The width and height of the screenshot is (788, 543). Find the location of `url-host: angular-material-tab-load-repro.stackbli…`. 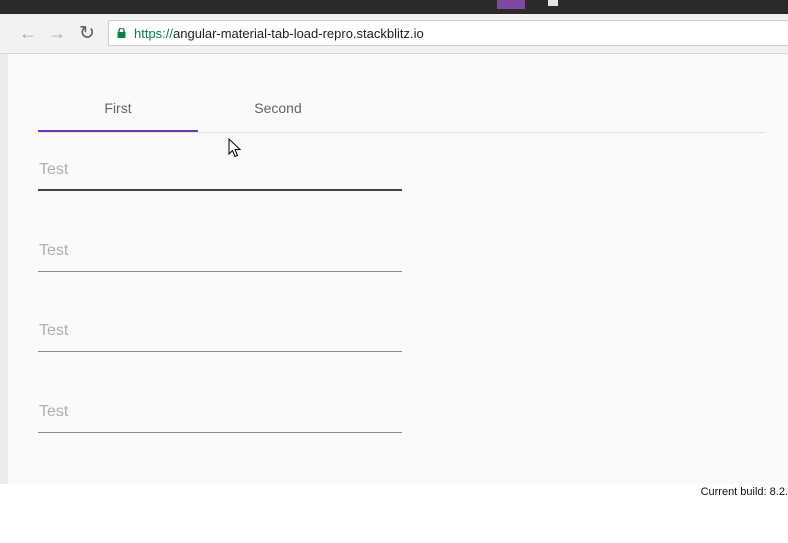

url-host: angular-material-tab-load-repro.stackbli… is located at coordinates (298, 33).